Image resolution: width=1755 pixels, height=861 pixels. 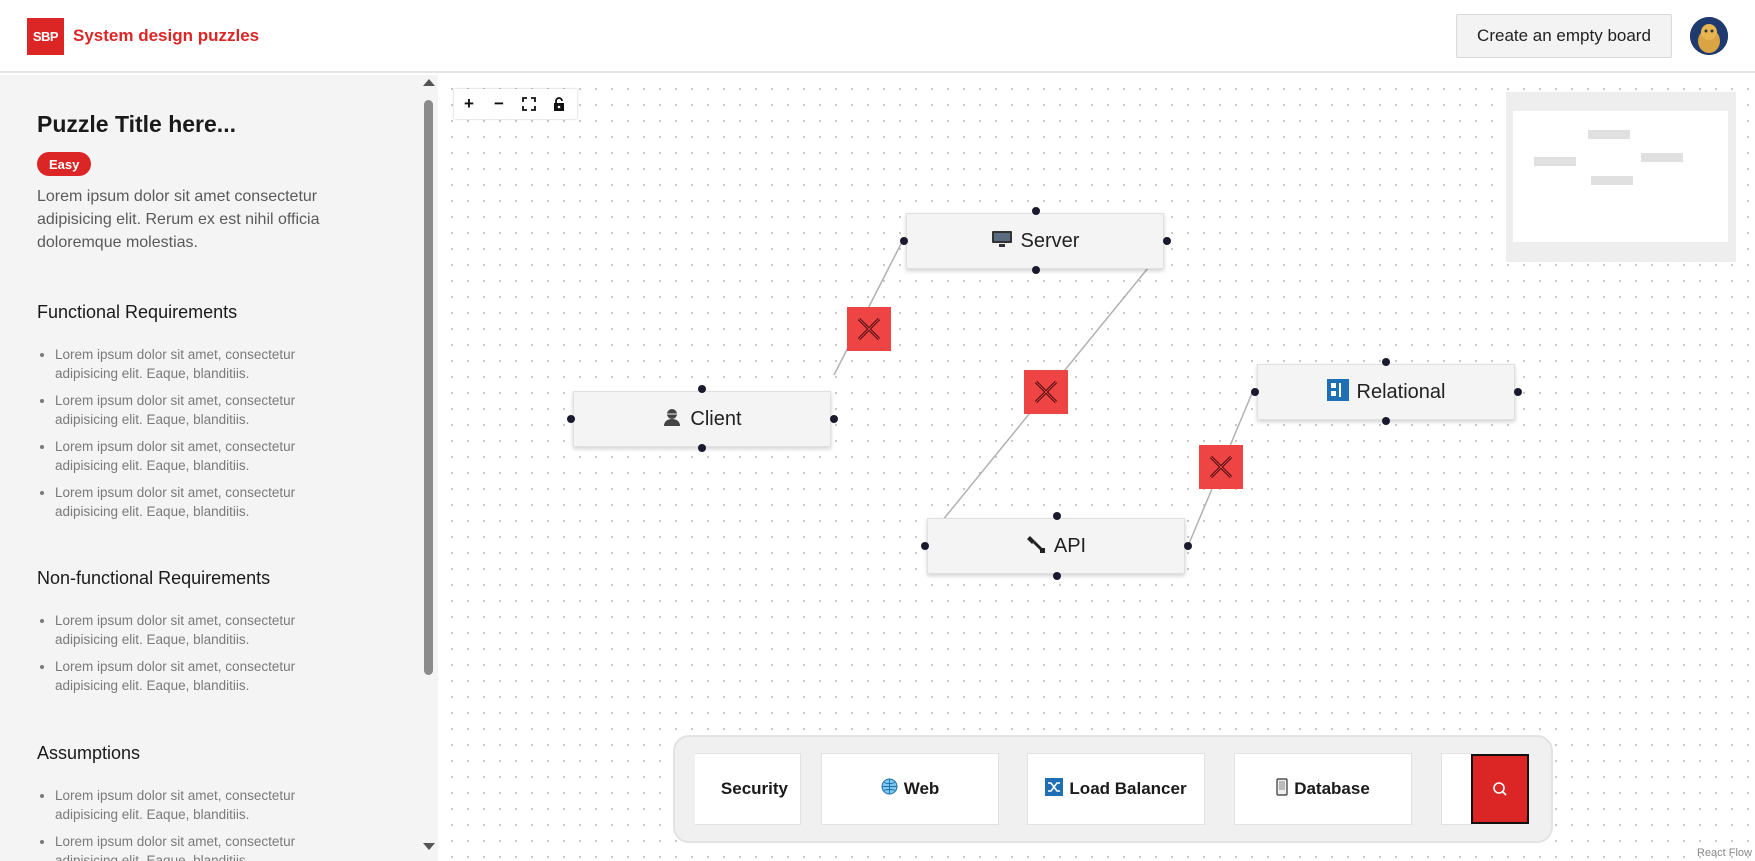 What do you see at coordinates (921, 788) in the screenshot?
I see `palette-item-label: Web` at bounding box center [921, 788].